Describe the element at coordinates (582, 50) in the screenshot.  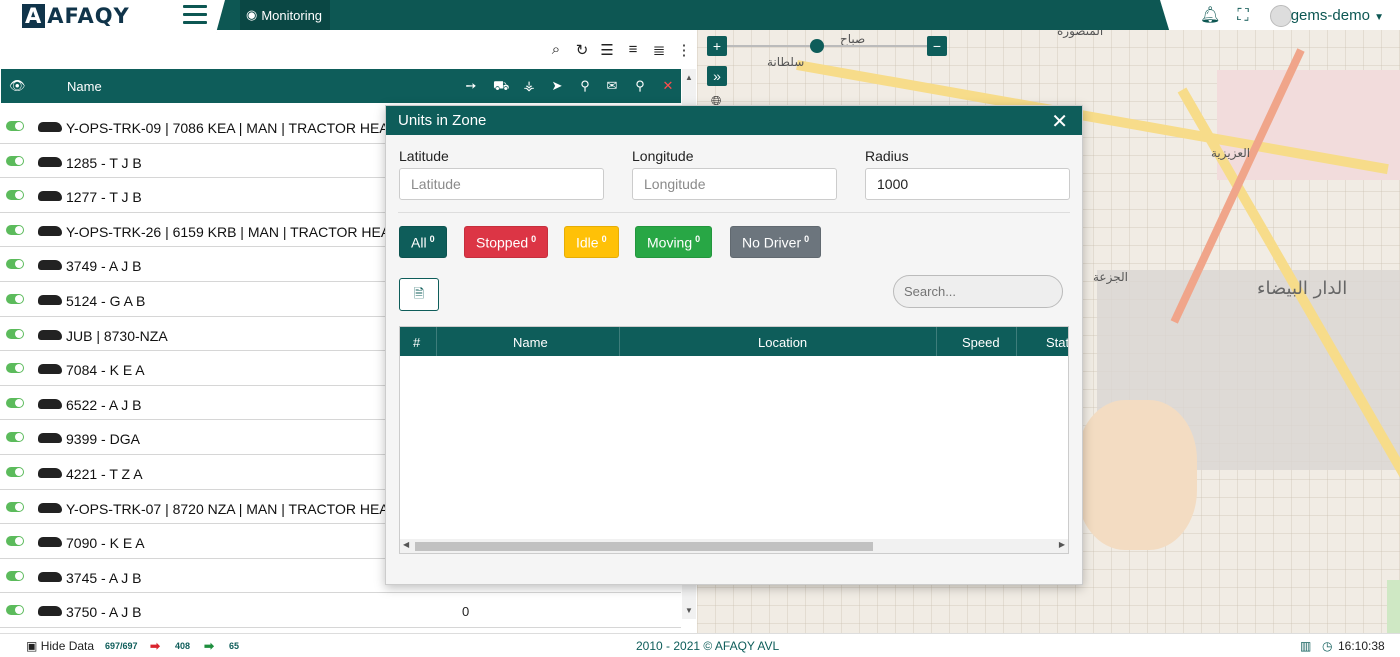
I see `refresh-icon: ↻` at that location.